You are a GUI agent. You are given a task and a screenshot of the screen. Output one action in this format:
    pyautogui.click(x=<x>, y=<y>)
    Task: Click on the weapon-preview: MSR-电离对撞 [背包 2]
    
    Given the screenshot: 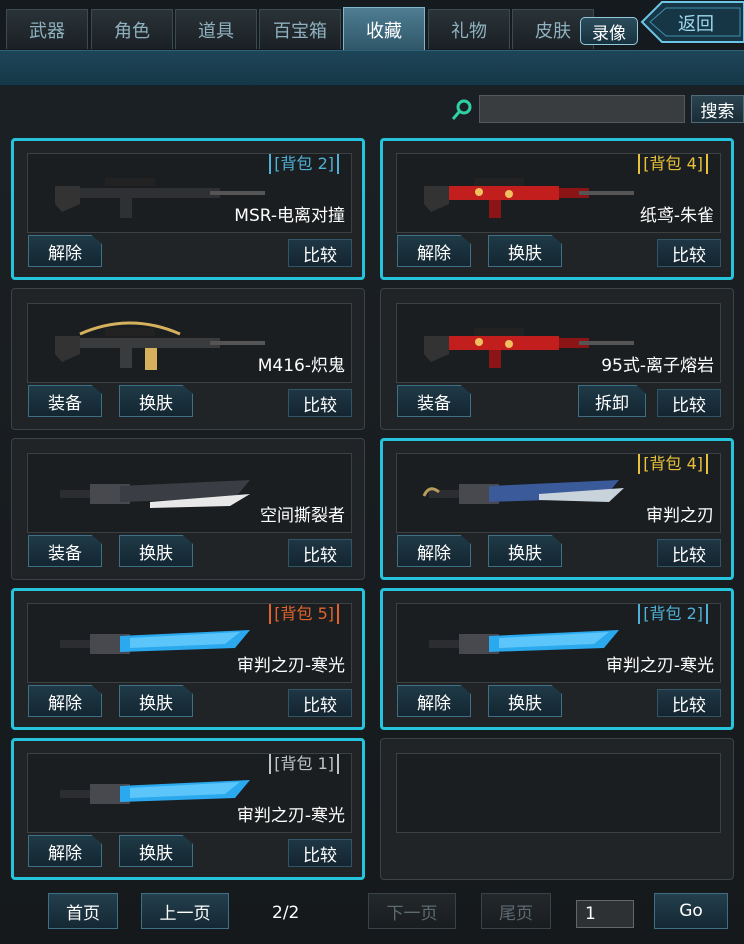 What is the action you would take?
    pyautogui.click(x=189, y=193)
    